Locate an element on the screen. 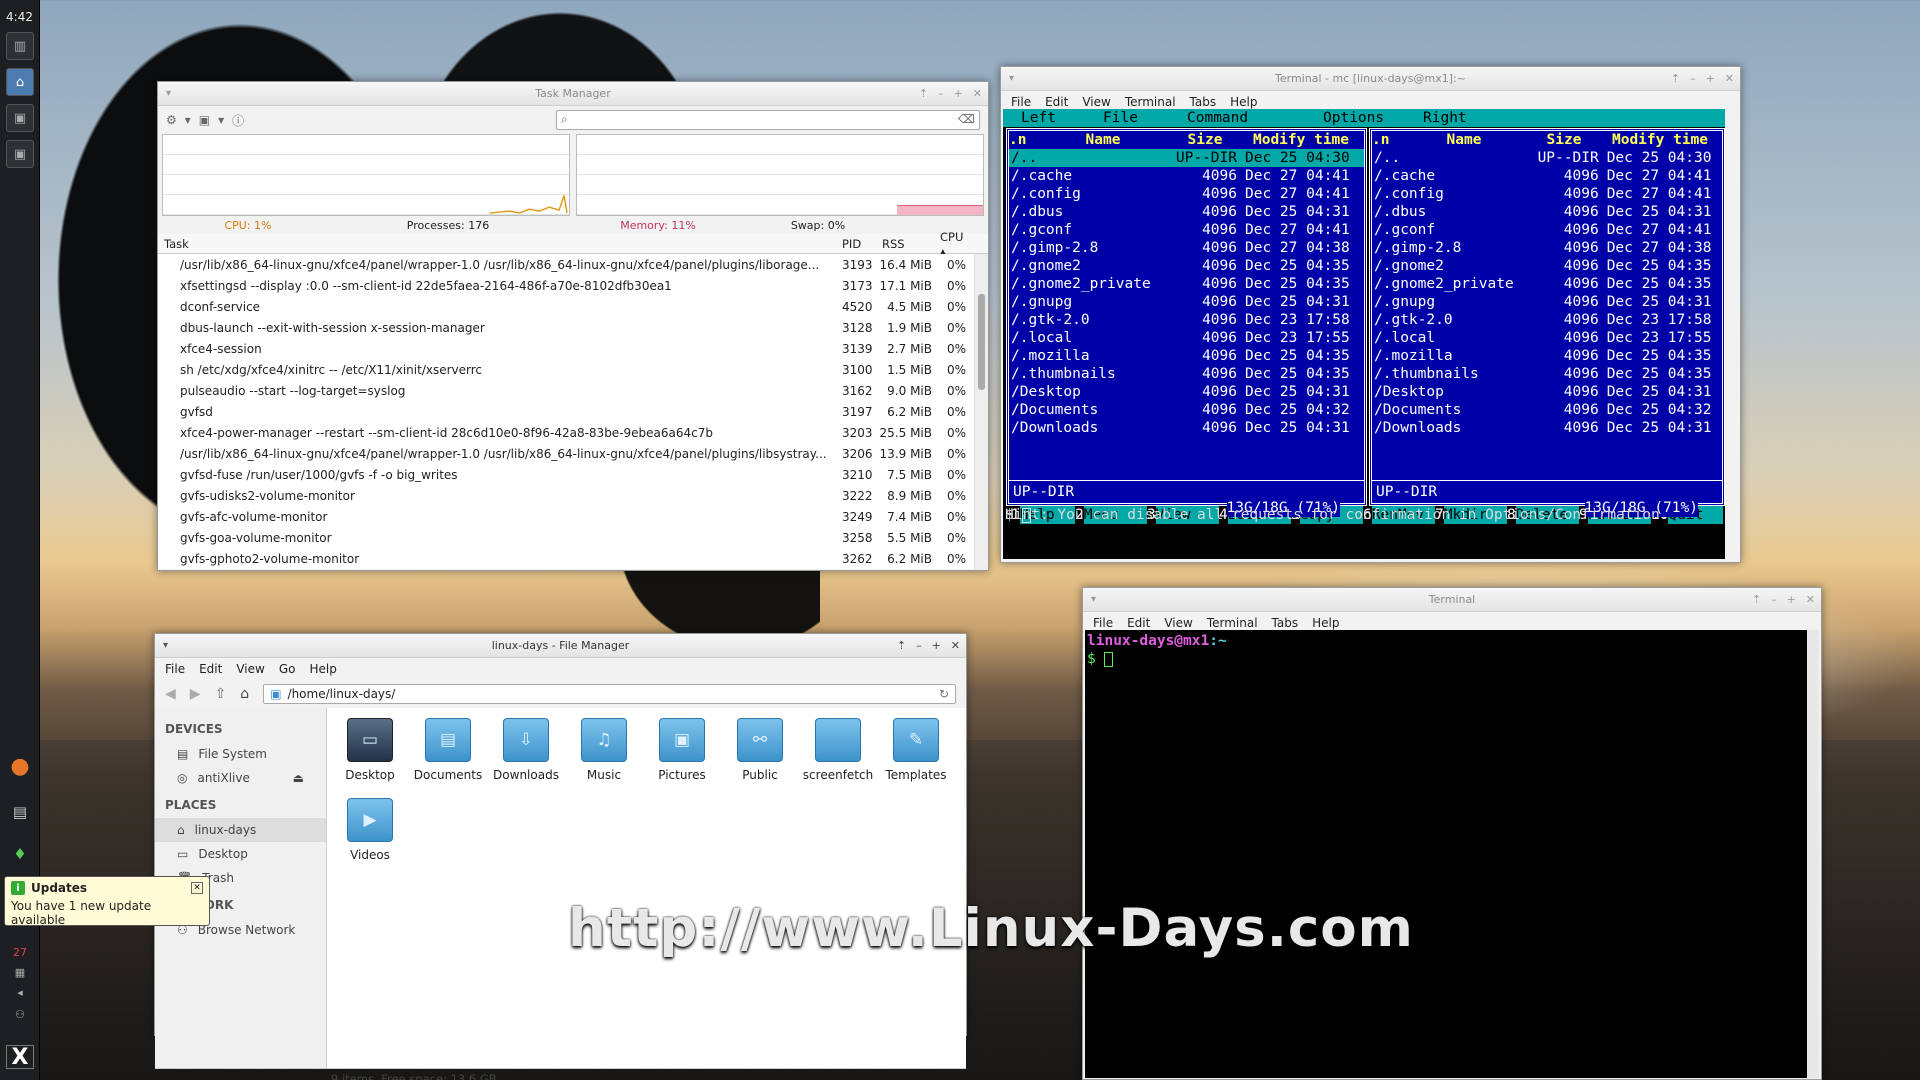 The width and height of the screenshot is (1920, 1080). table-row: gvfs-udisks2-volume-monitor 3222 8.9 MiB 0% is located at coordinates (566, 495).